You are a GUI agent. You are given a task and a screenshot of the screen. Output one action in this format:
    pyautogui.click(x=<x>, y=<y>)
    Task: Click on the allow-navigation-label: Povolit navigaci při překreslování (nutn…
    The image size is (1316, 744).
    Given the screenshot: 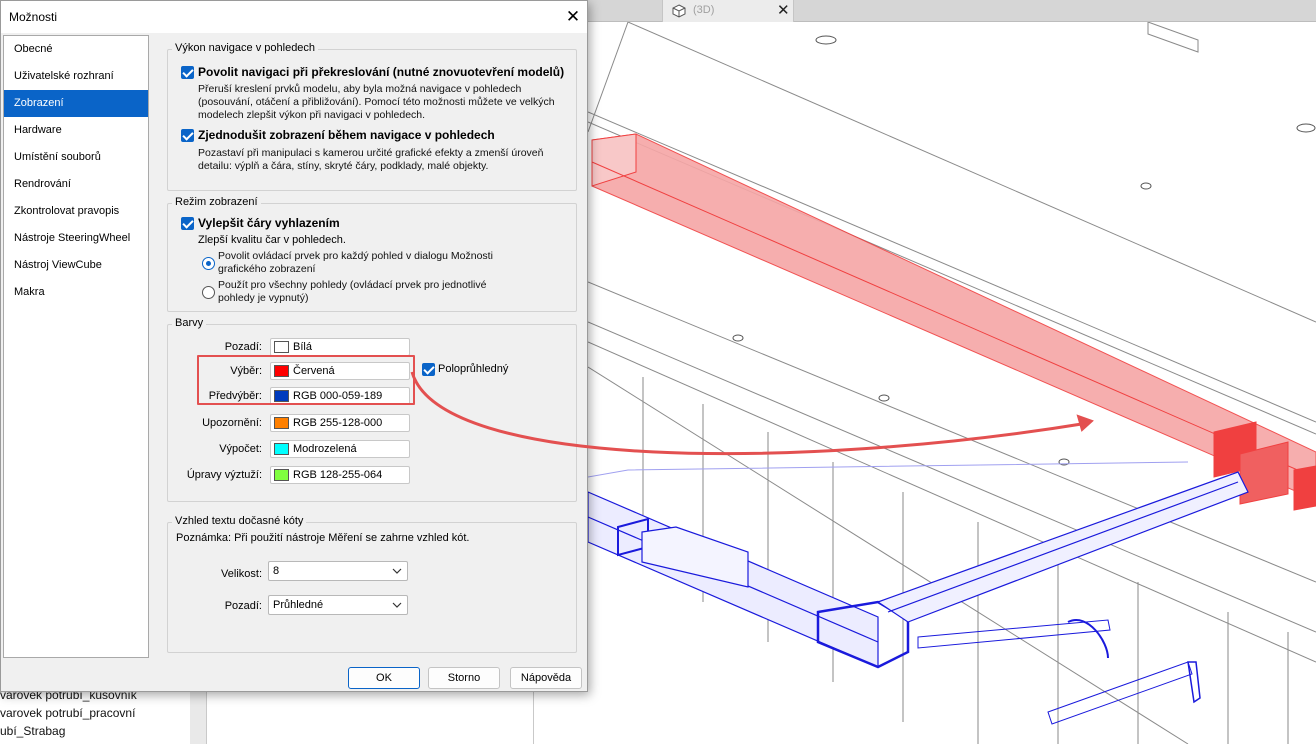 What is the action you would take?
    pyautogui.click(x=381, y=72)
    